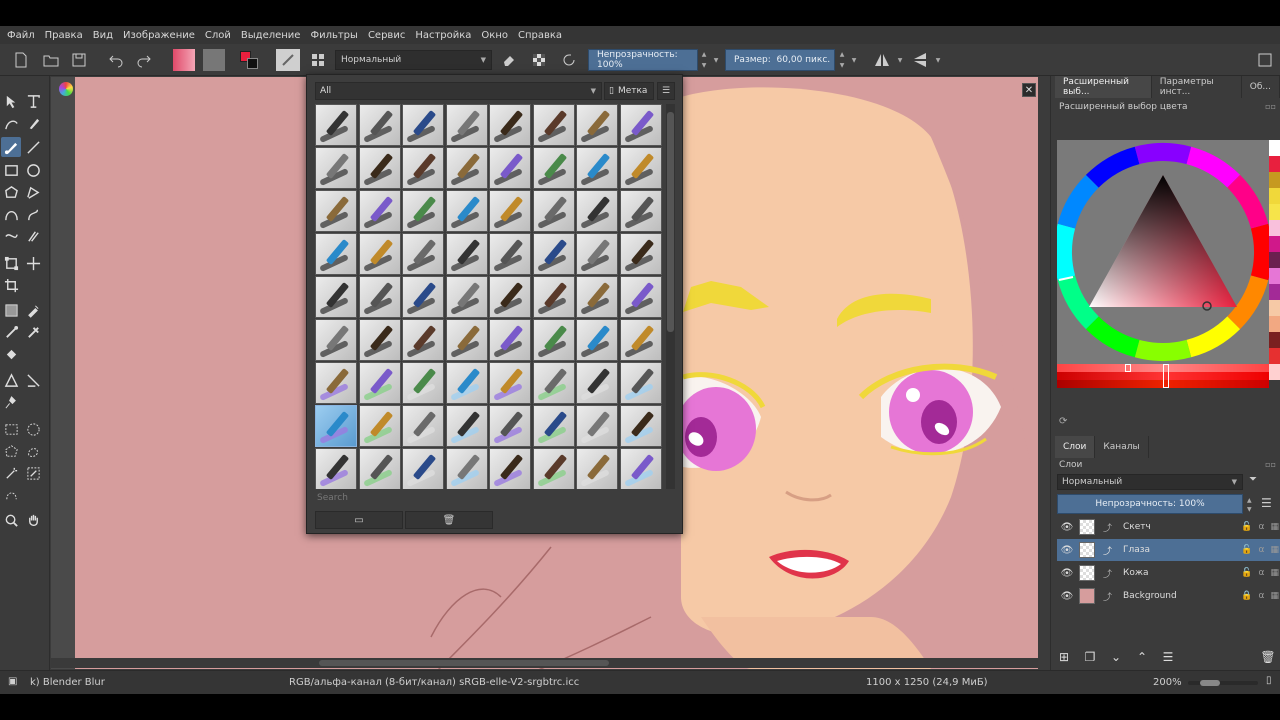  Describe the element at coordinates (458, 91) in the screenshot. I see `brush-filter-select: All ▼` at that location.